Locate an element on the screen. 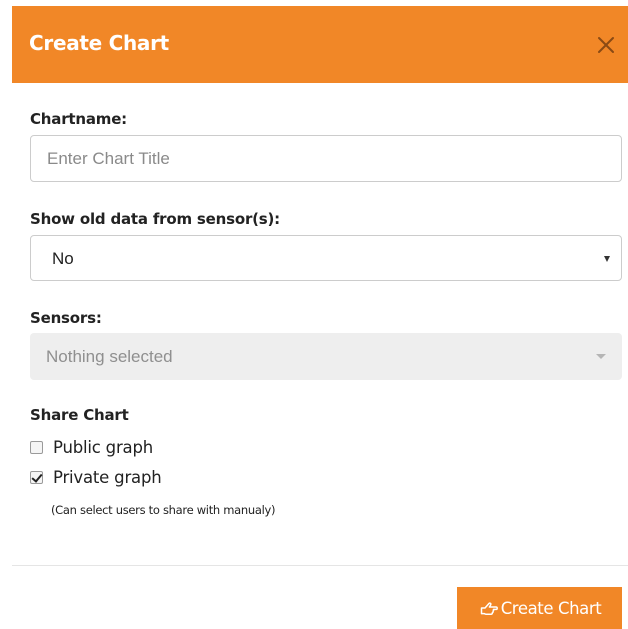  dialog-header: Create Chart is located at coordinates (320, 44).